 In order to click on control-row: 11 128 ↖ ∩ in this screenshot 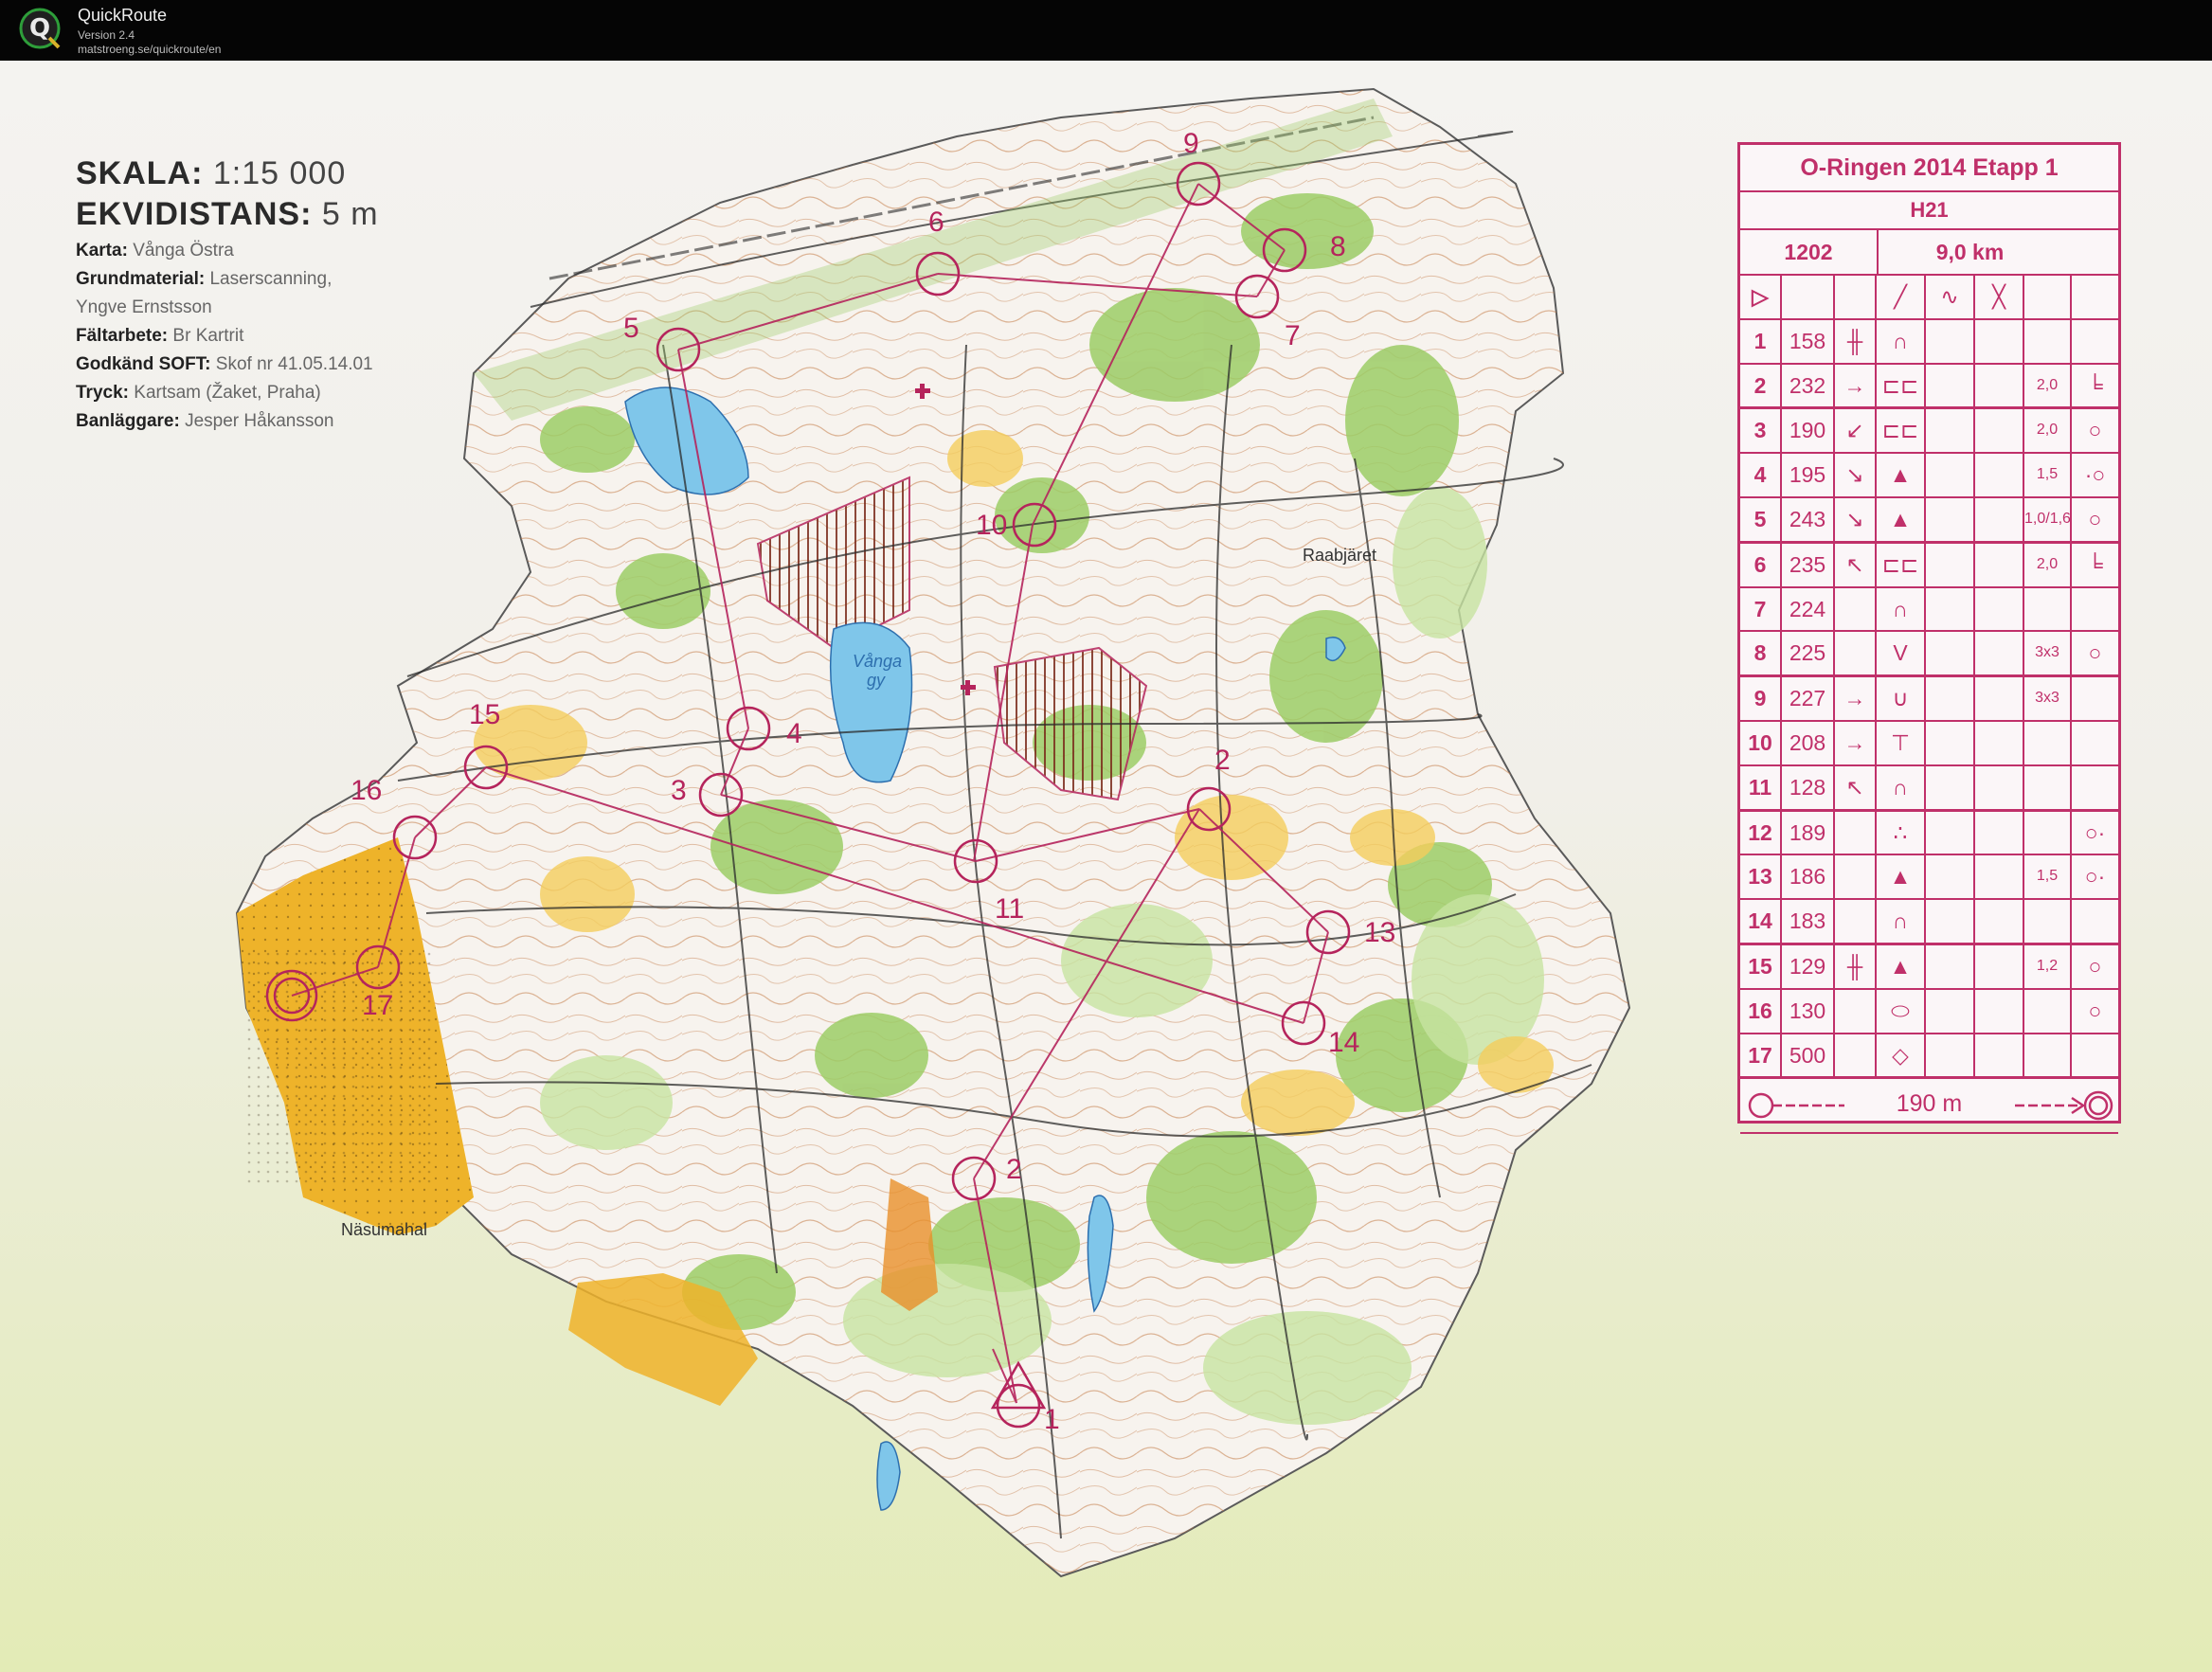, I will do `click(1929, 788)`.